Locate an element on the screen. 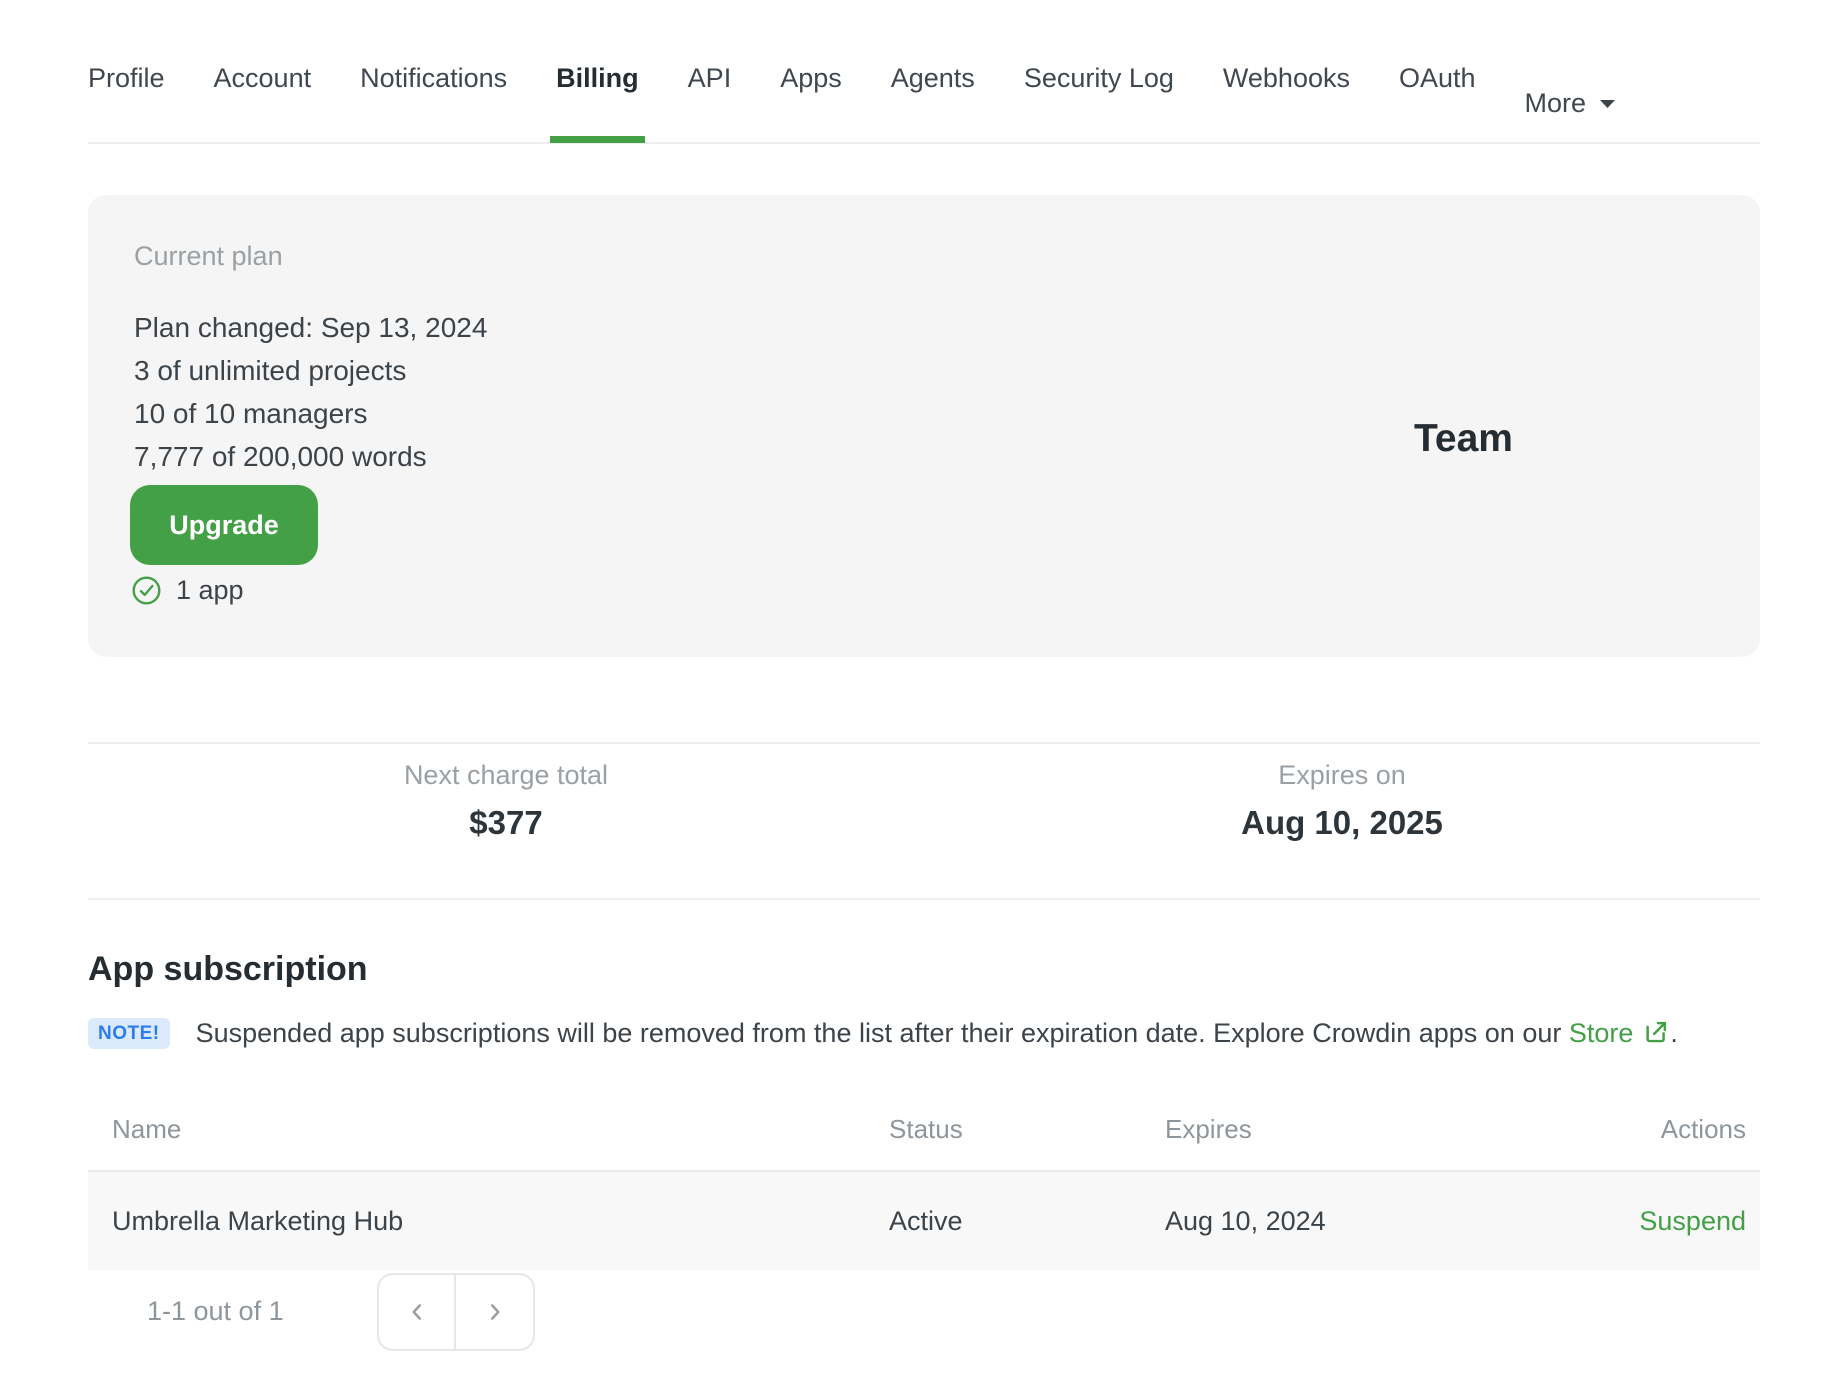 The width and height of the screenshot is (1847, 1399). header-actions: Actions is located at coordinates (1703, 1128).